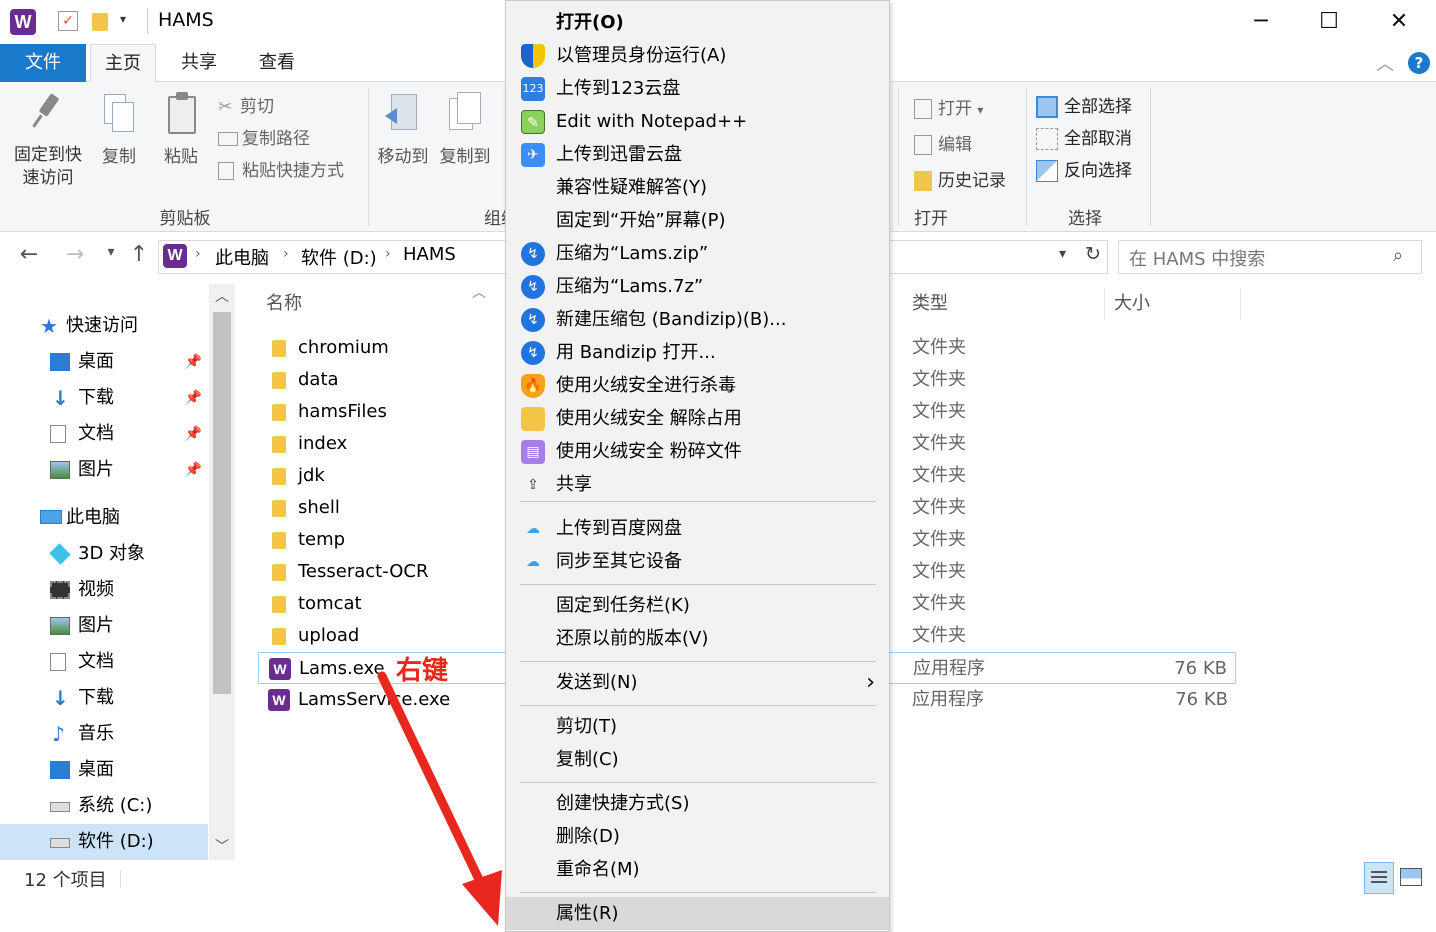  What do you see at coordinates (68, 21) in the screenshot?
I see `properties-icon: ✓` at bounding box center [68, 21].